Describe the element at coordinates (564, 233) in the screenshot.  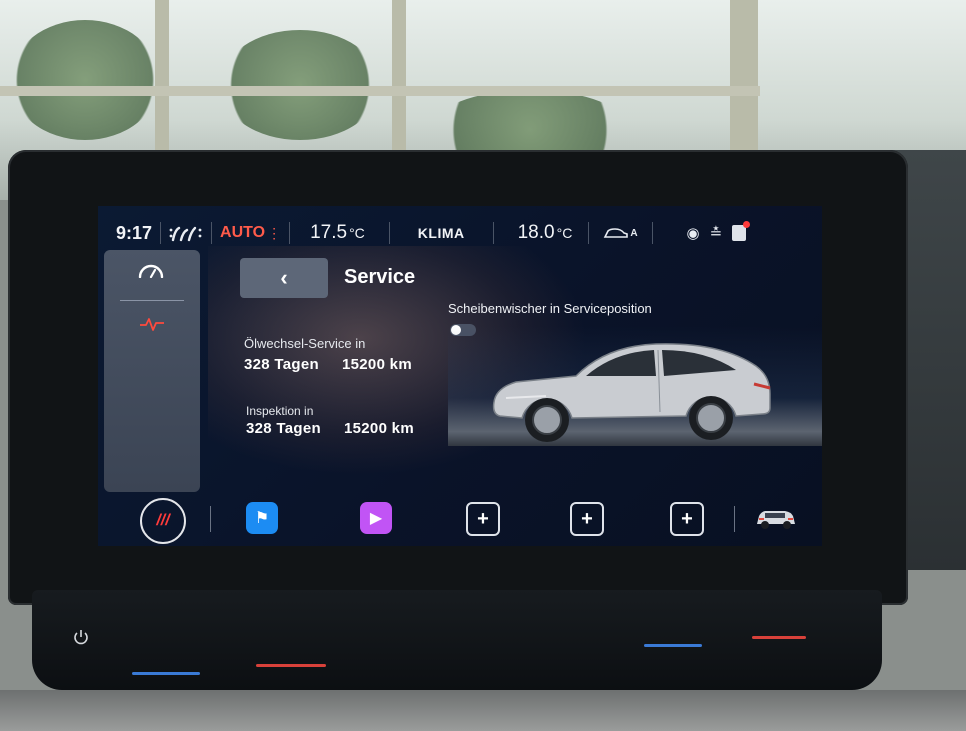
I see `temperature-right-unit: °C` at that location.